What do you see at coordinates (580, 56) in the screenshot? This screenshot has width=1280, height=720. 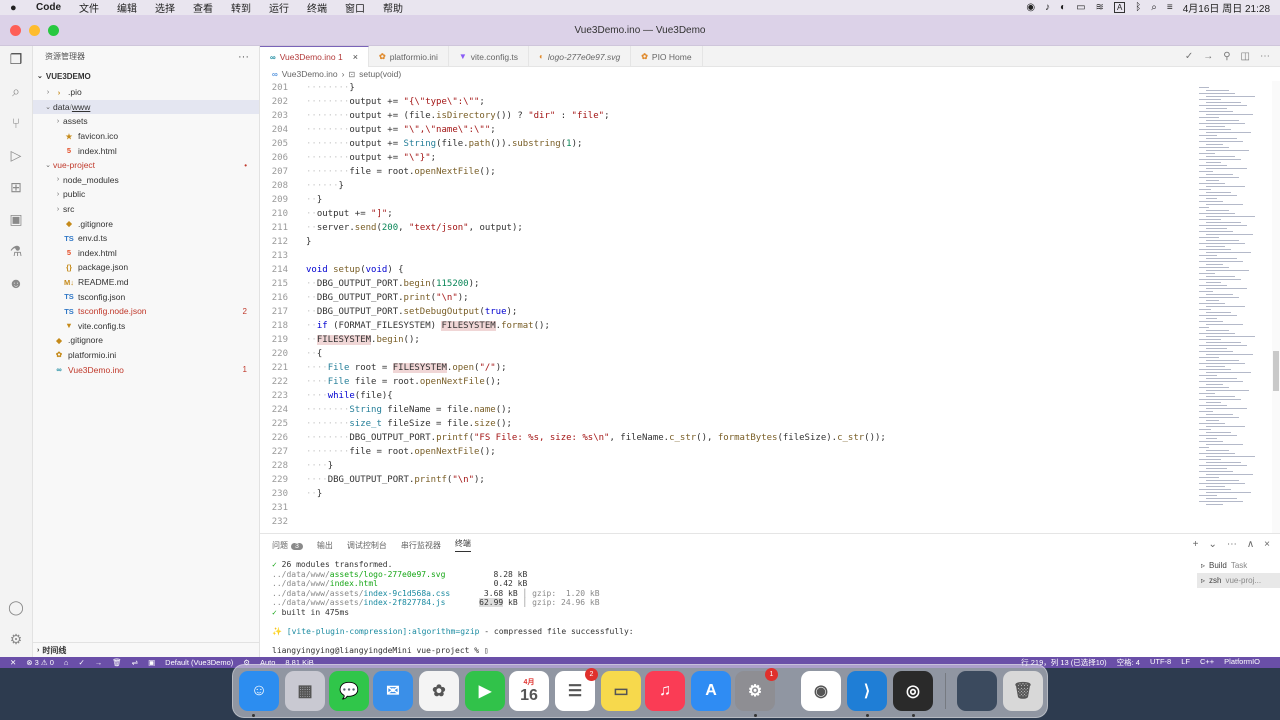 I see `editor-tab: ◐ logo-277e0e97.svg` at bounding box center [580, 56].